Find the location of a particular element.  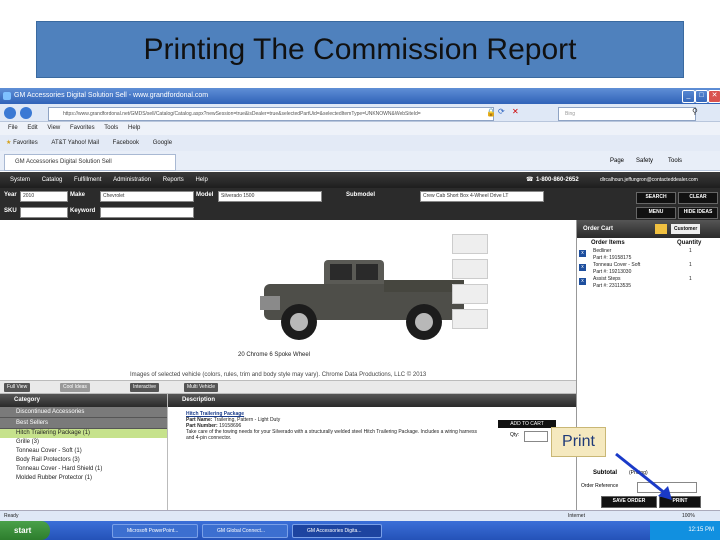

add-to-cart-button: ADD TO CART is located at coordinates (527, 424).